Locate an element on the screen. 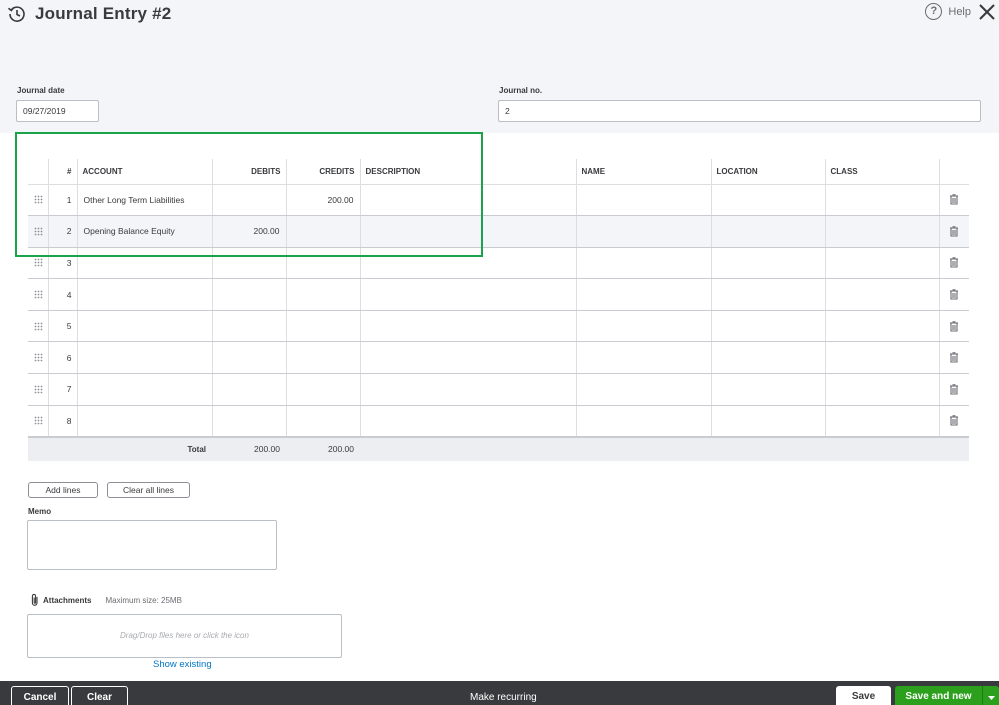 Image resolution: width=999 pixels, height=705 pixels. table-row: 2 Opening Balance Equity 200.00 is located at coordinates (498, 231).